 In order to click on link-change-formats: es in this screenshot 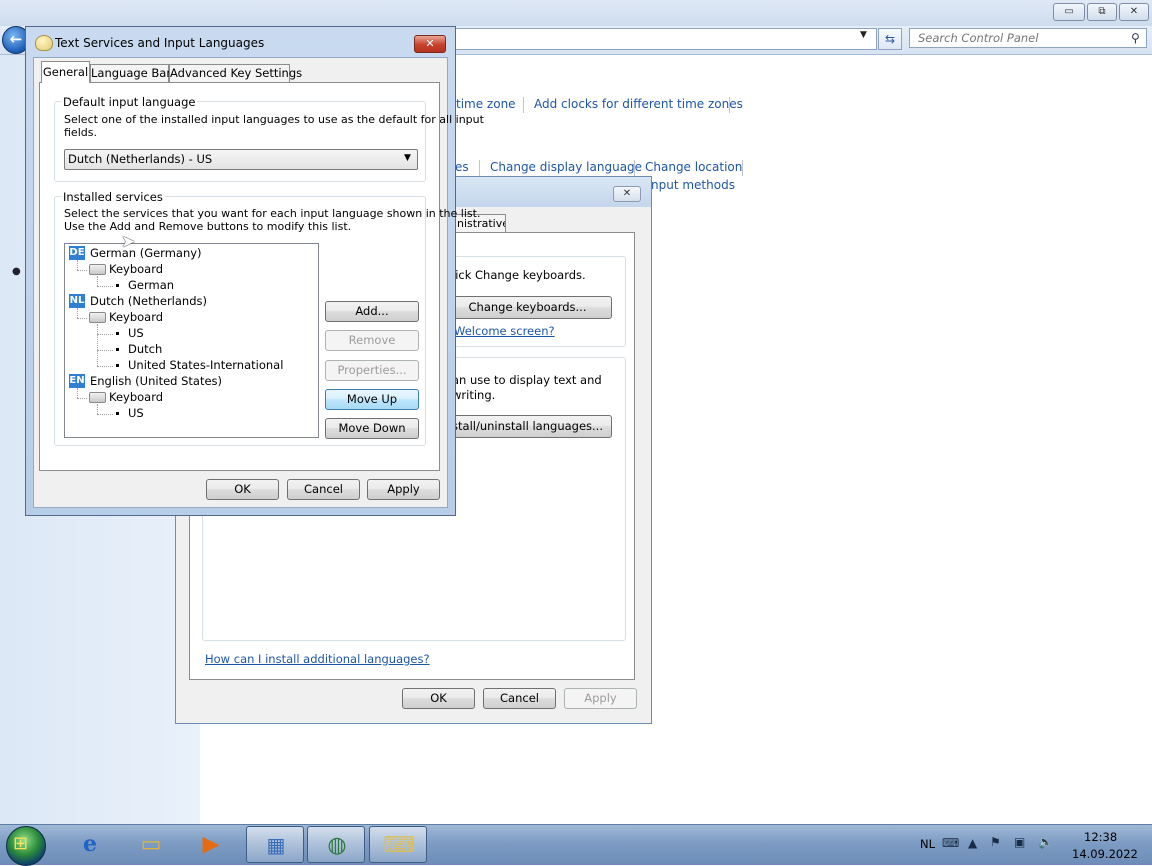, I will do `click(462, 167)`.